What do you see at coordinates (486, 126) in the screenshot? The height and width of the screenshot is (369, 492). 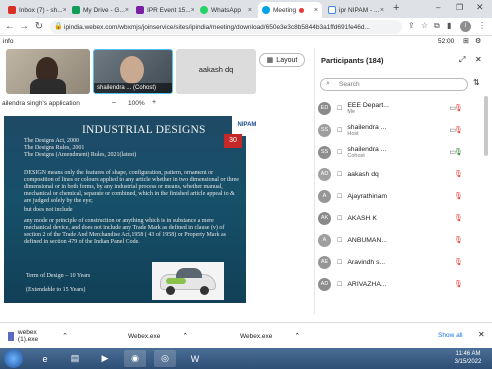 I see `participants-scrollbar` at bounding box center [486, 126].